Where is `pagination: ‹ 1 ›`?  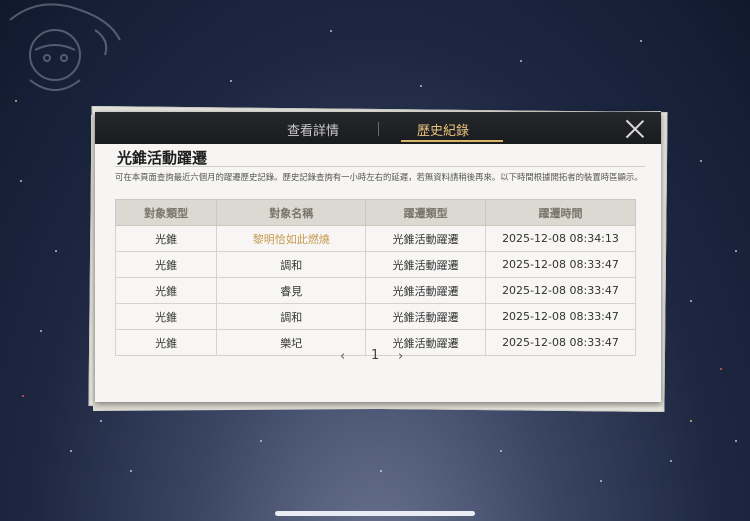
pagination: ‹ 1 › is located at coordinates (378, 357).